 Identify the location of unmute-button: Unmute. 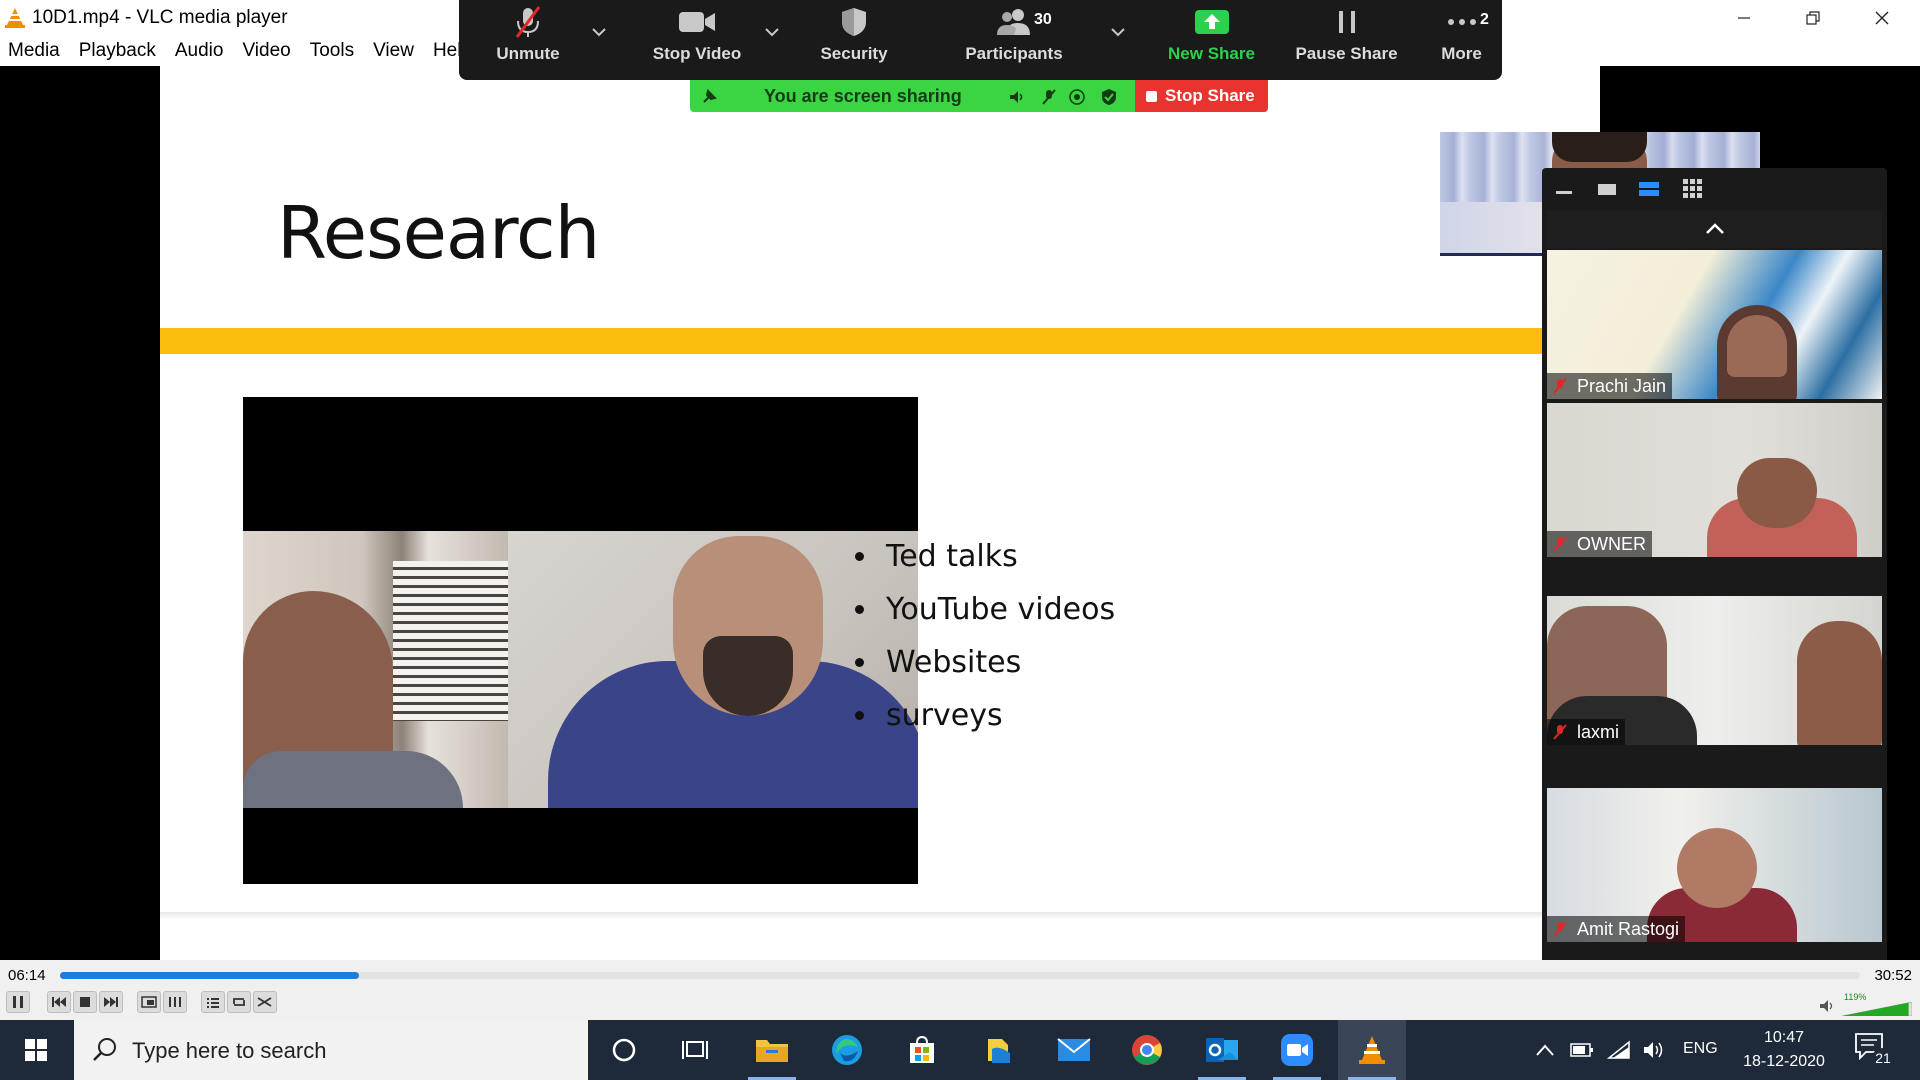
(528, 40).